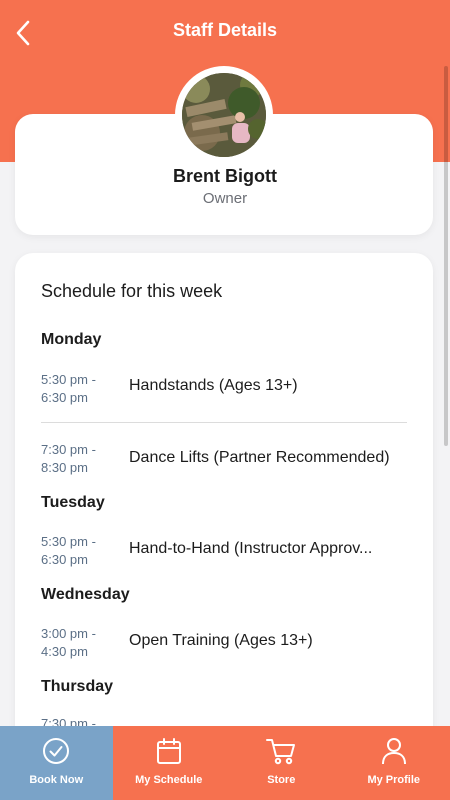 Image resolution: width=450 pixels, height=800 pixels. What do you see at coordinates (224, 422) in the screenshot?
I see `divider` at bounding box center [224, 422].